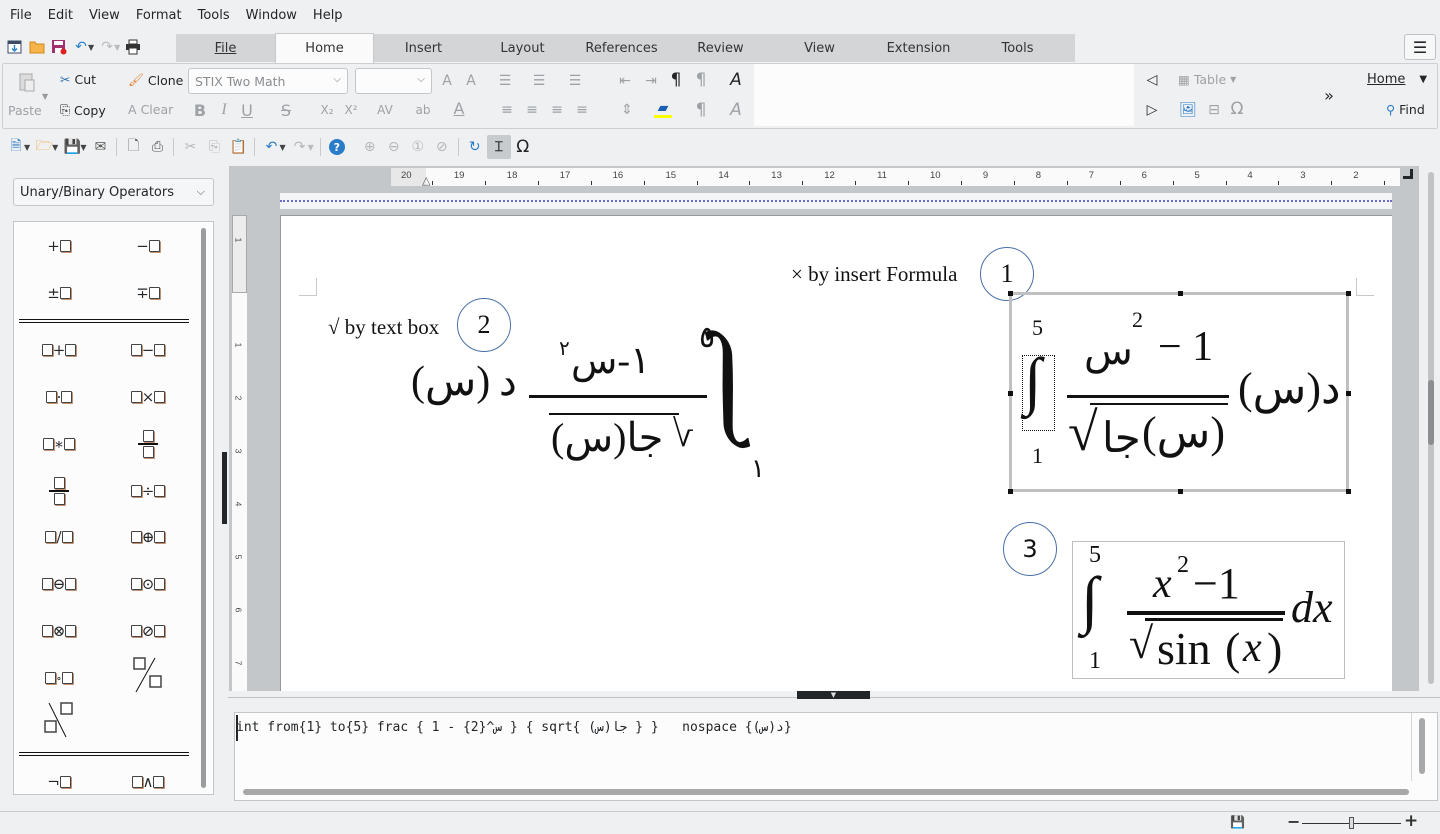 Image resolution: width=1440 pixels, height=834 pixels. Describe the element at coordinates (370, 147) in the screenshot. I see `zoom-in-icon: ⊕` at that location.